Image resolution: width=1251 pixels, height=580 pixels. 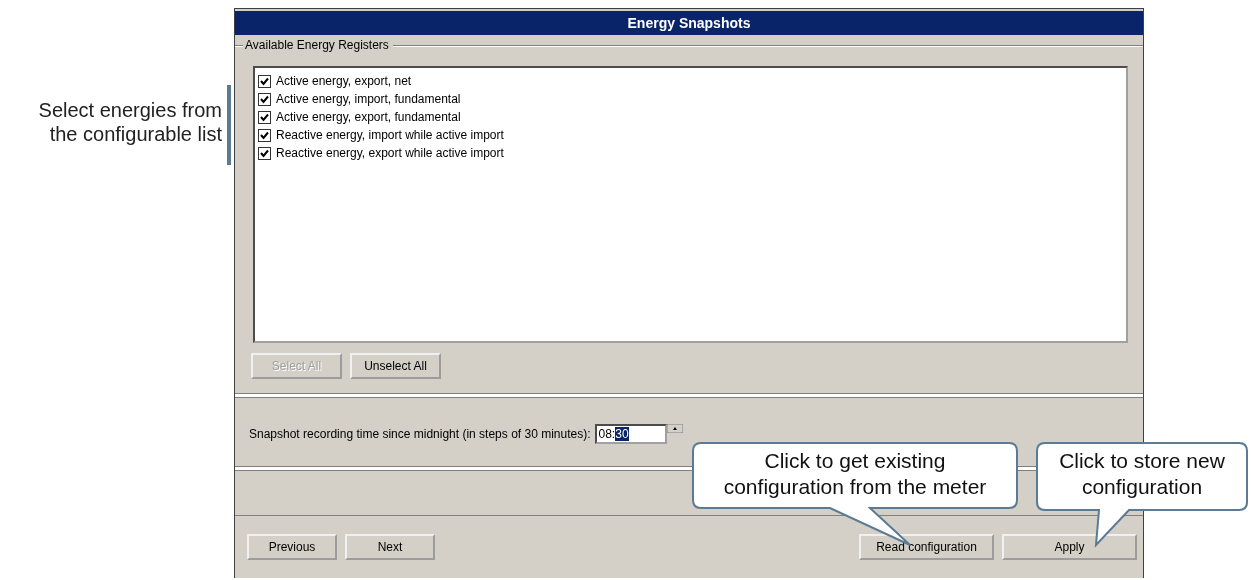 I want to click on time-field: 08:30, so click(x=630, y=434).